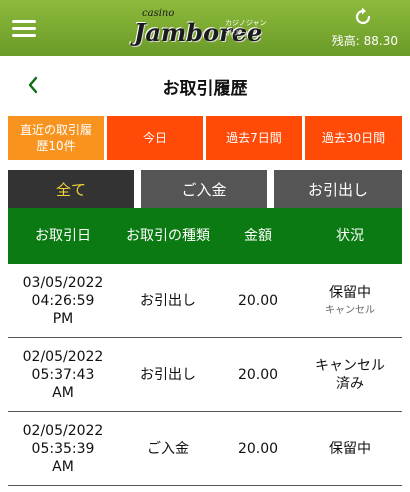  Describe the element at coordinates (353, 138) in the screenshot. I see `filter-30-days: 過去30日間` at that location.